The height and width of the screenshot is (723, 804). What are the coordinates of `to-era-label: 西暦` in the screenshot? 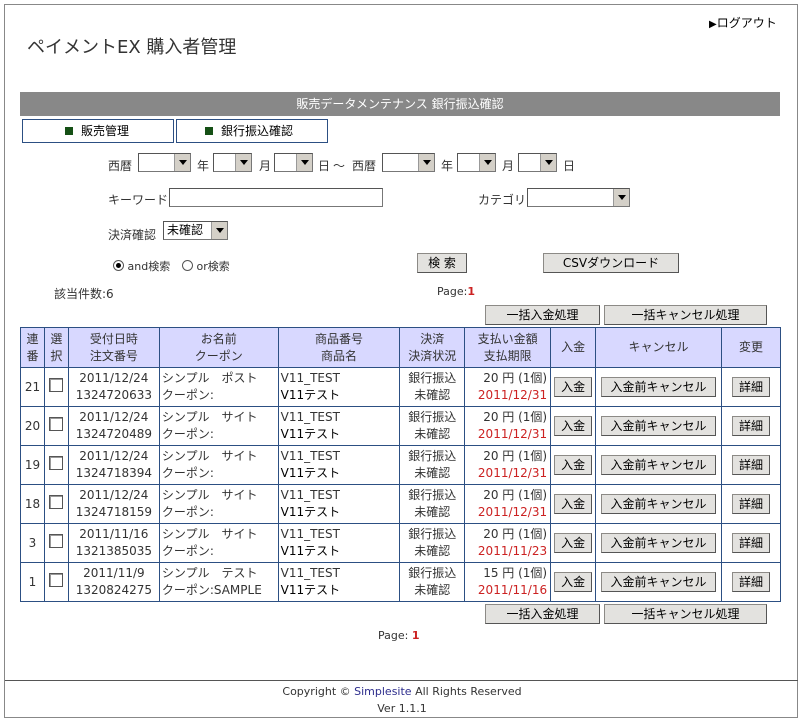 It's located at (364, 166).